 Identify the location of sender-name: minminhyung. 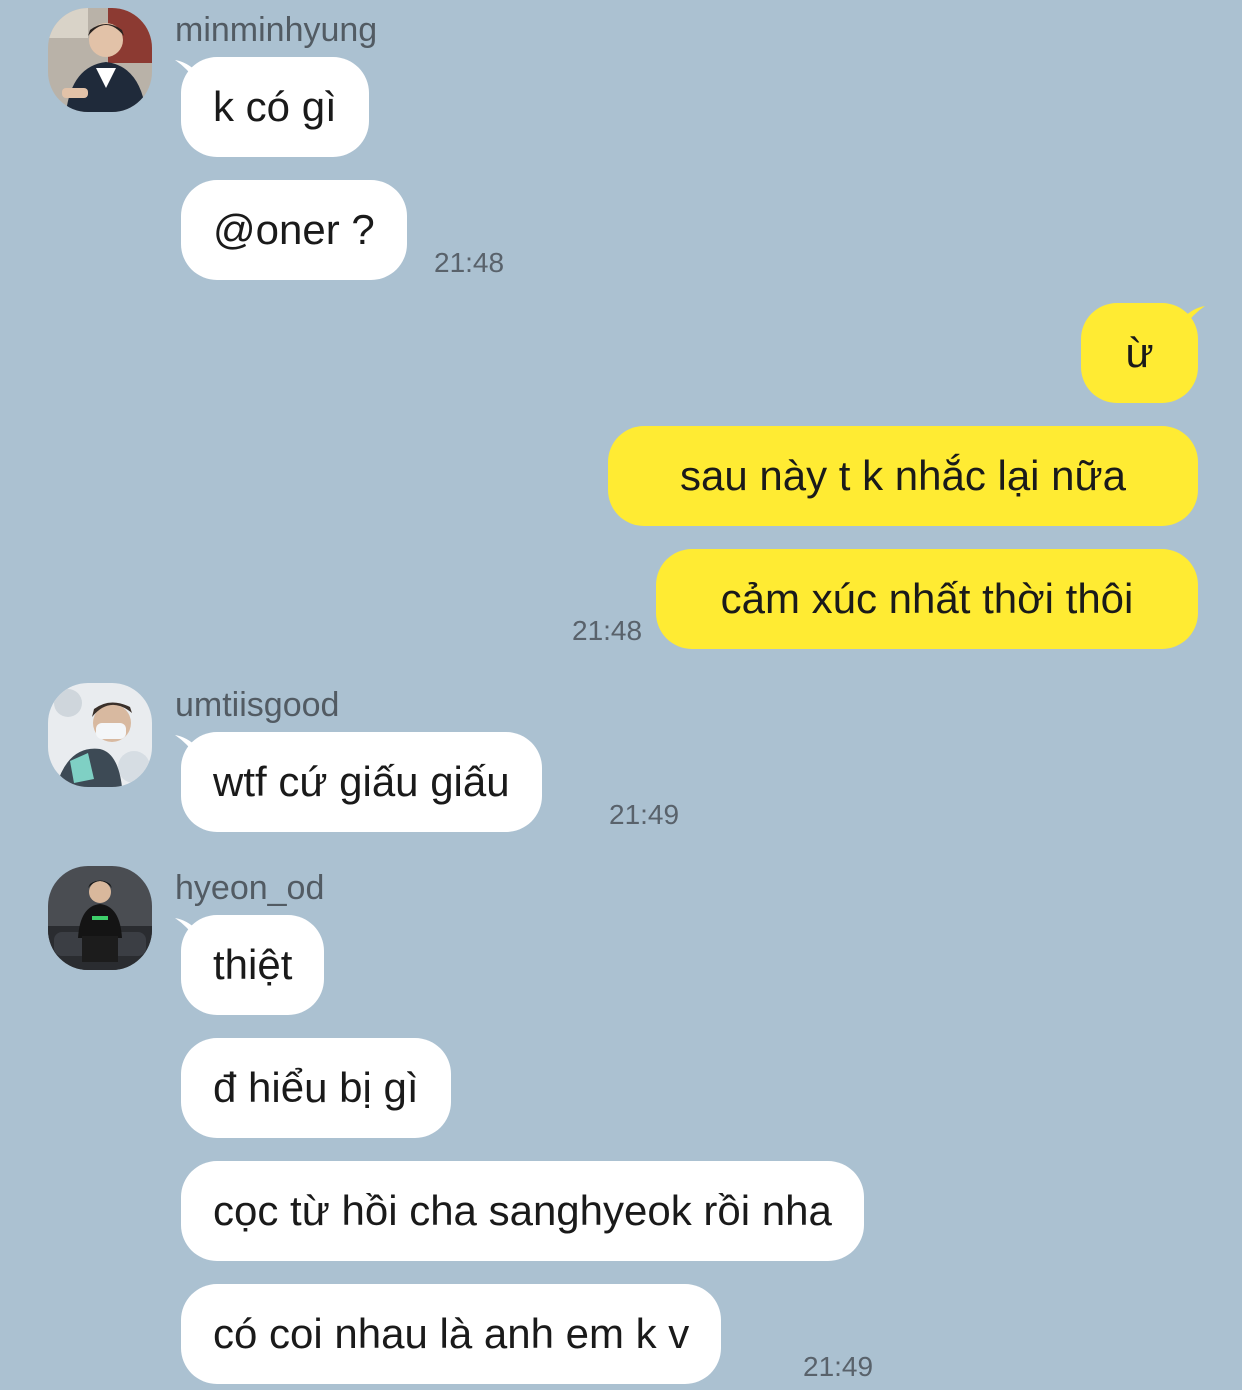
(276, 30).